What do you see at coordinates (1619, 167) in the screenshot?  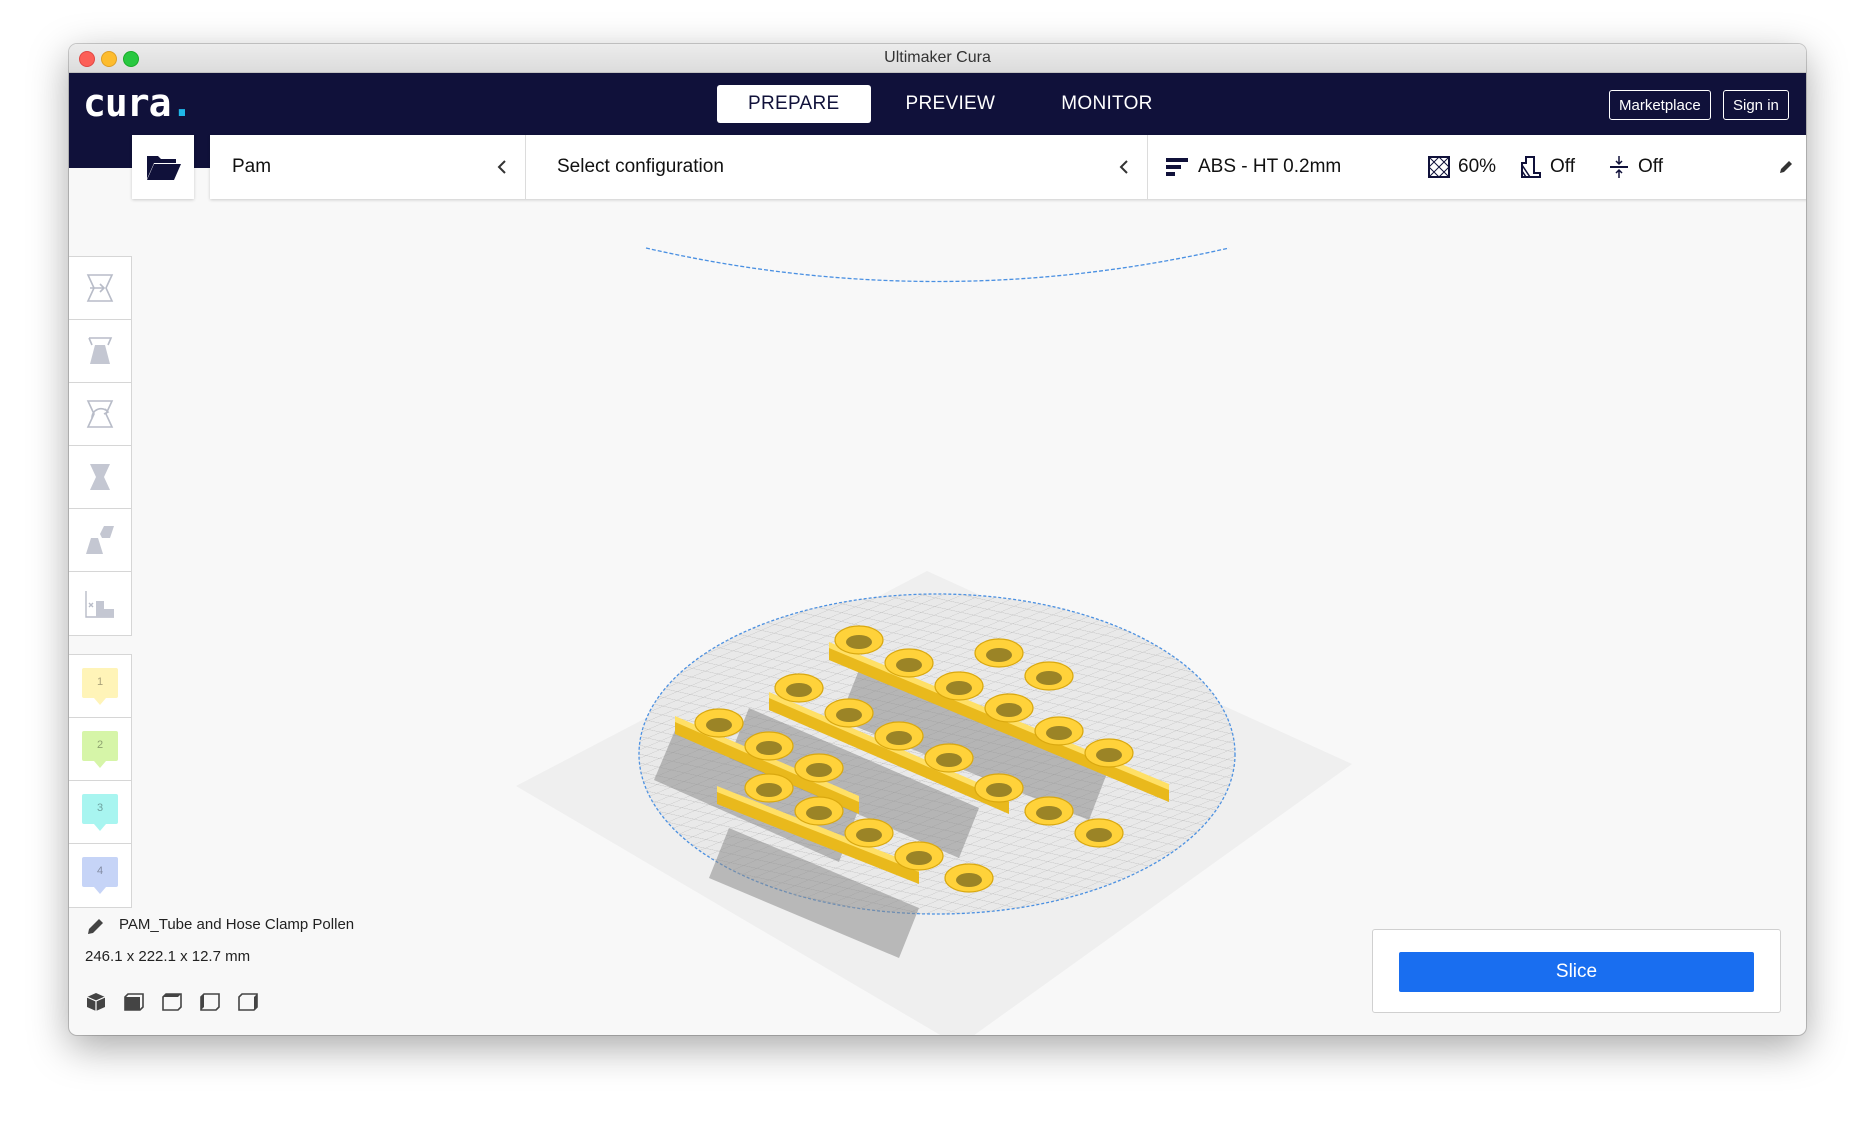 I see `adhesion-icon` at bounding box center [1619, 167].